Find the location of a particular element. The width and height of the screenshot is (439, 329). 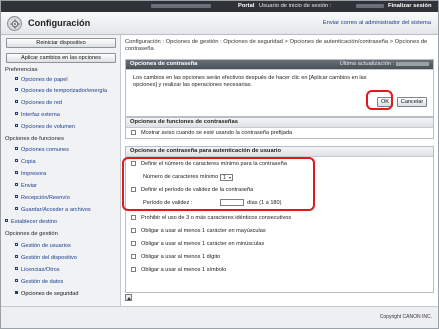

password-function-panel: Opciones de funciones de contraseñas is located at coordinates (279, 128).